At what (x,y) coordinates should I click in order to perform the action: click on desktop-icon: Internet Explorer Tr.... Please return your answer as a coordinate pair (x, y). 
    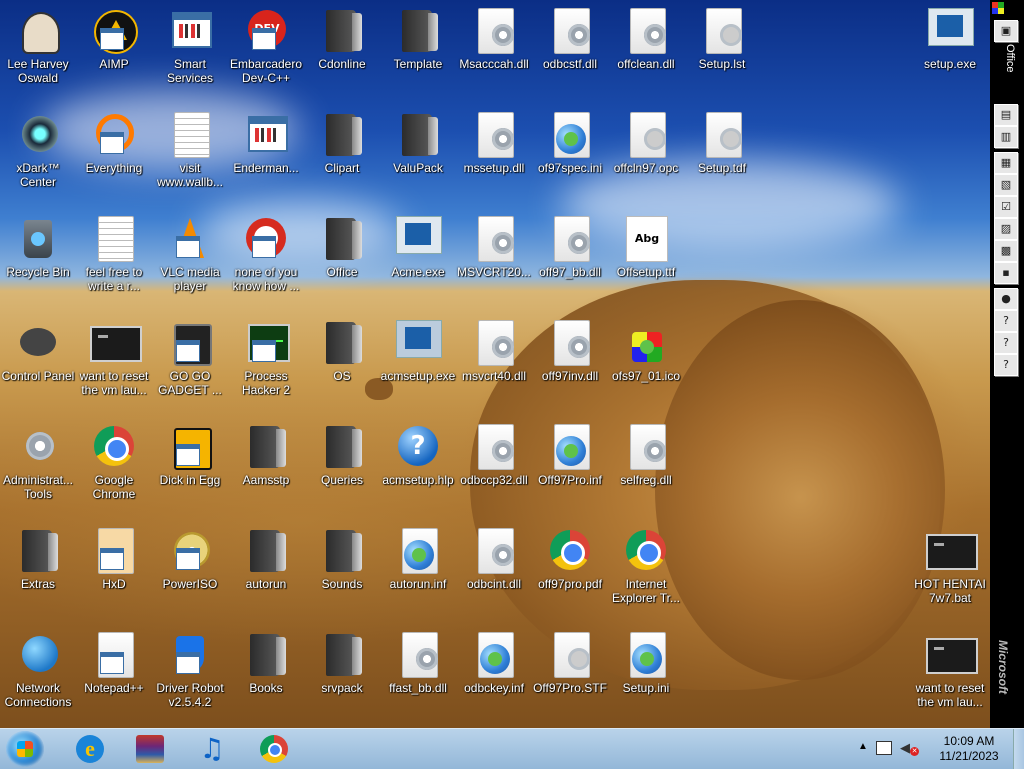
    Looking at the image, I should click on (646, 574).